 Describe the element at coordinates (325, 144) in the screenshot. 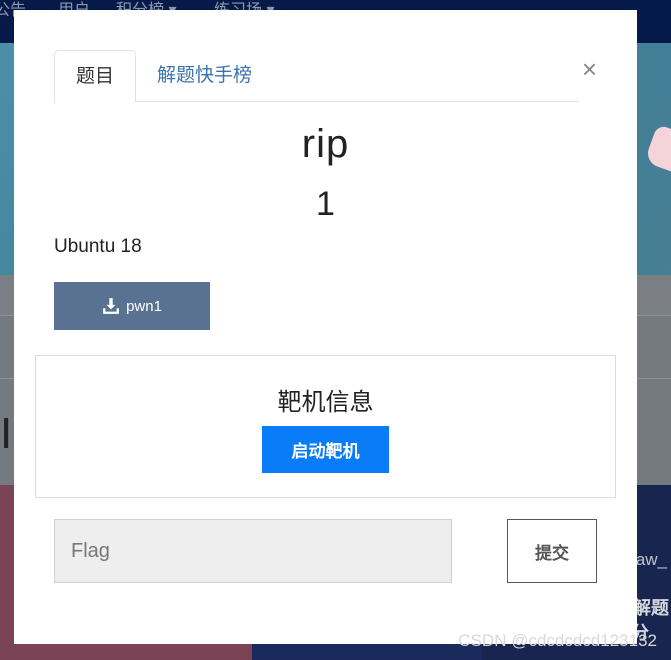

I see `challenge-name: rip` at that location.